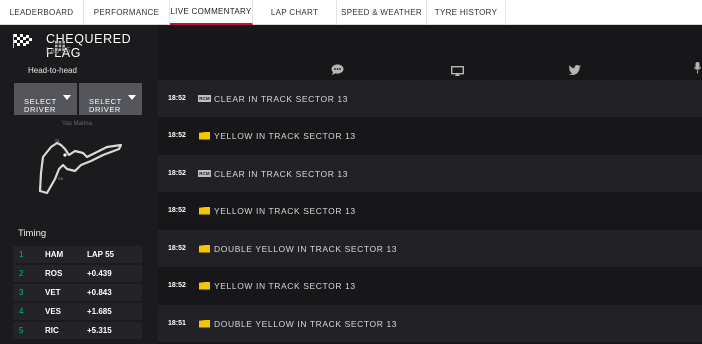 The width and height of the screenshot is (702, 344). Describe the element at coordinates (21, 330) in the screenshot. I see `timing-position: 5` at that location.